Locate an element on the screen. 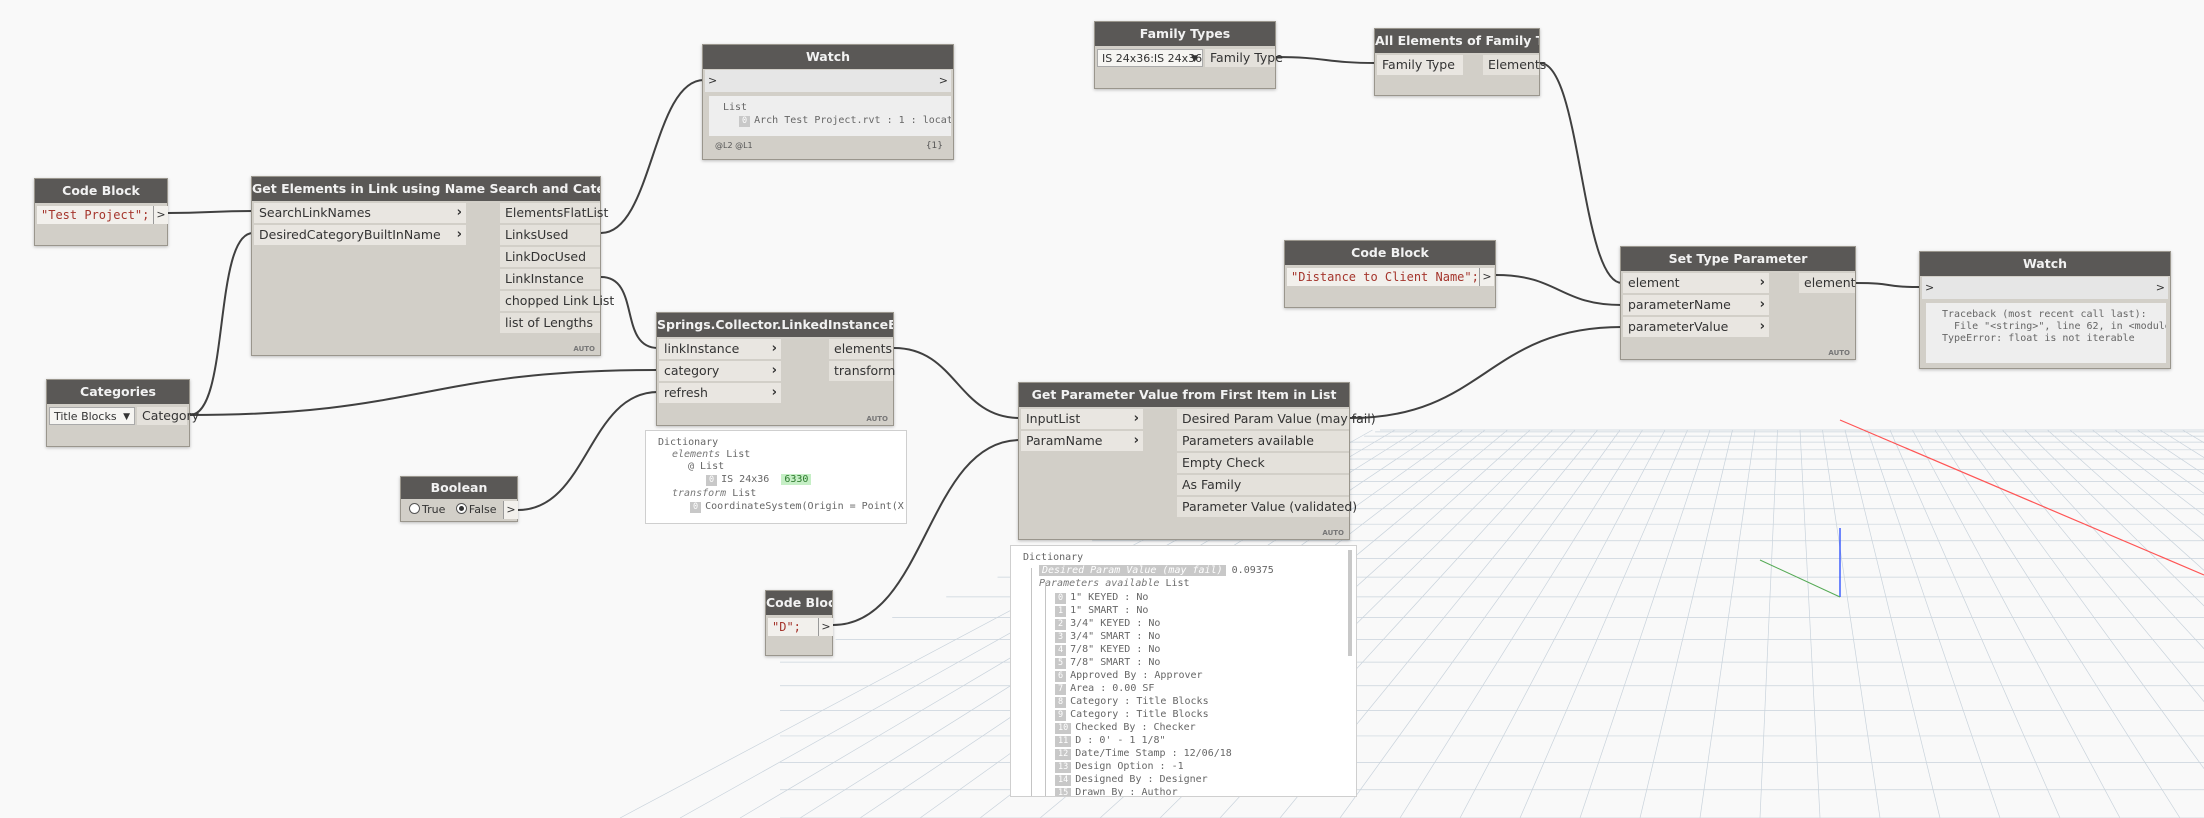 This screenshot has height=818, width=2204. list-item-text: 3/4" KEYED : No is located at coordinates (1115, 623).